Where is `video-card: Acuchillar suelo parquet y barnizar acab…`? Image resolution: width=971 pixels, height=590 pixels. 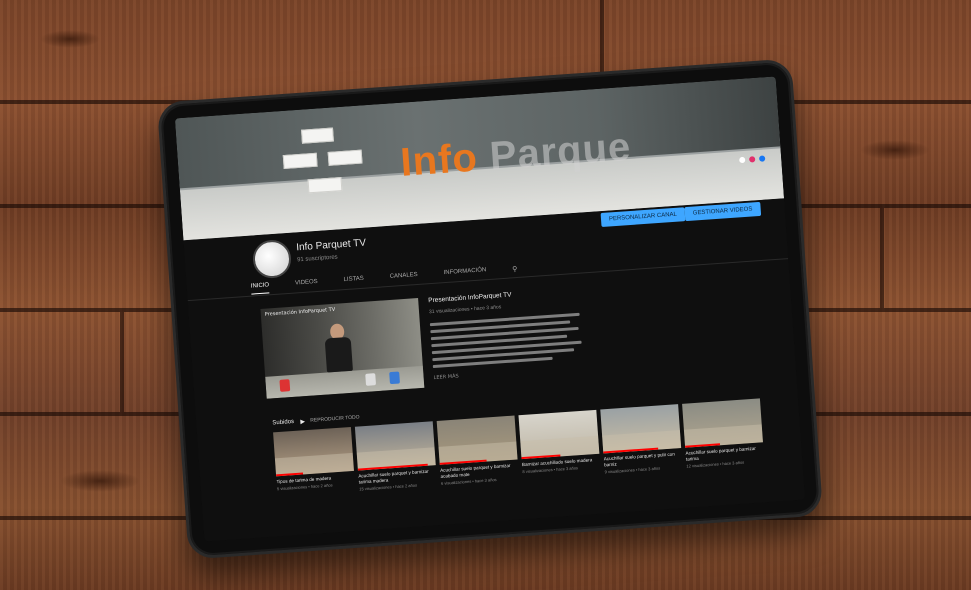
video-card: Acuchillar suelo parquet y barnizar acab… is located at coordinates (477, 450).